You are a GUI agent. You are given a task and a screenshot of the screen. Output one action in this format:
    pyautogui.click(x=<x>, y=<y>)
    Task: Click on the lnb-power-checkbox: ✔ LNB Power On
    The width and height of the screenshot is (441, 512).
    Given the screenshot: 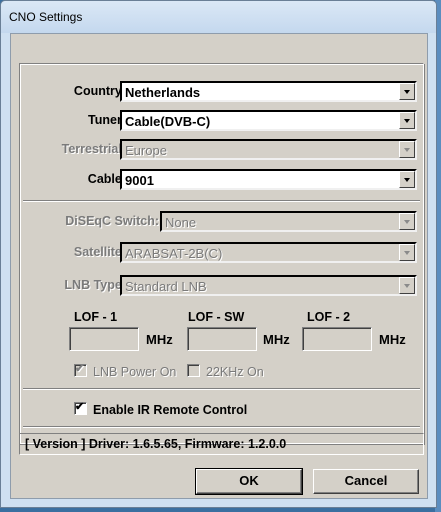 What is the action you would take?
    pyautogui.click(x=125, y=371)
    